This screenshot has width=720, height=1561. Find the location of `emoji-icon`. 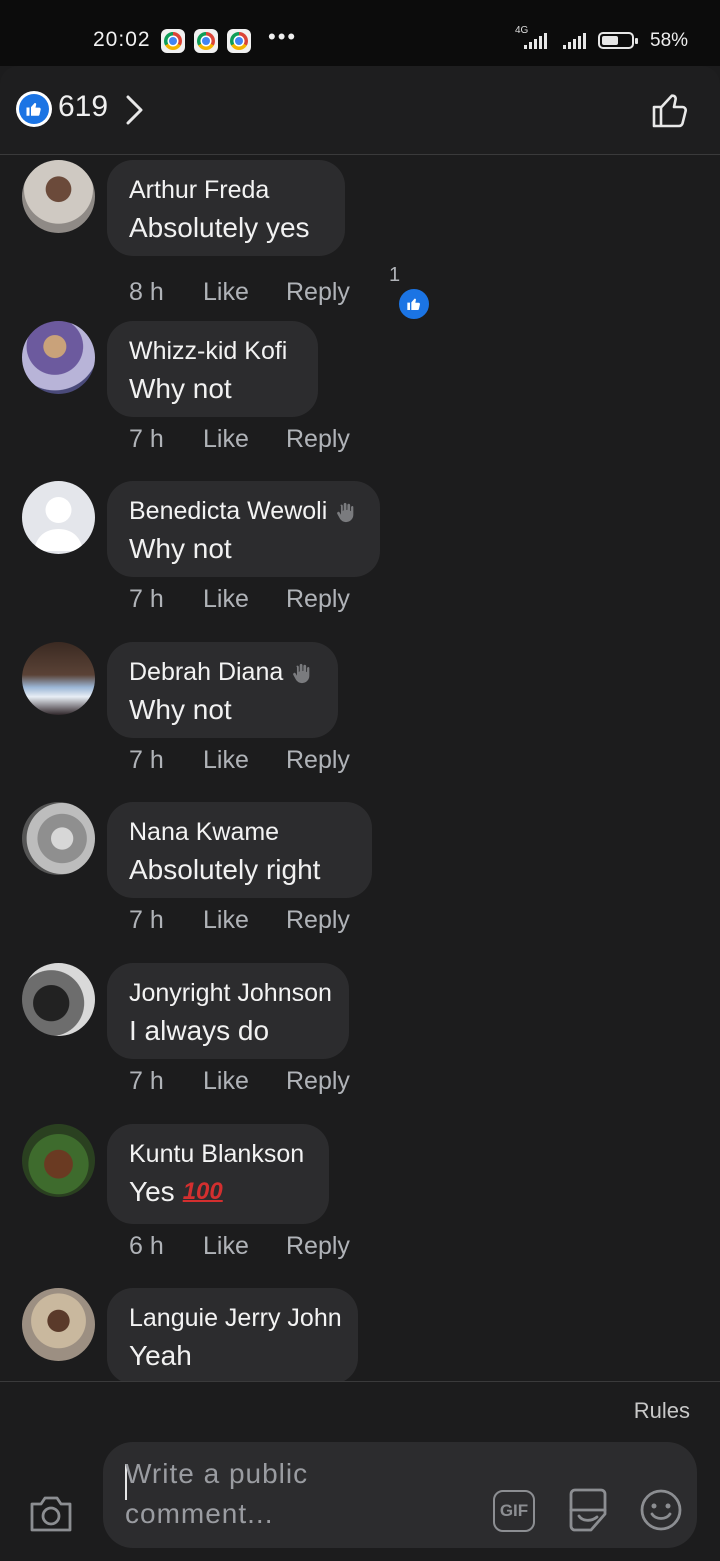

emoji-icon is located at coordinates (661, 1510).